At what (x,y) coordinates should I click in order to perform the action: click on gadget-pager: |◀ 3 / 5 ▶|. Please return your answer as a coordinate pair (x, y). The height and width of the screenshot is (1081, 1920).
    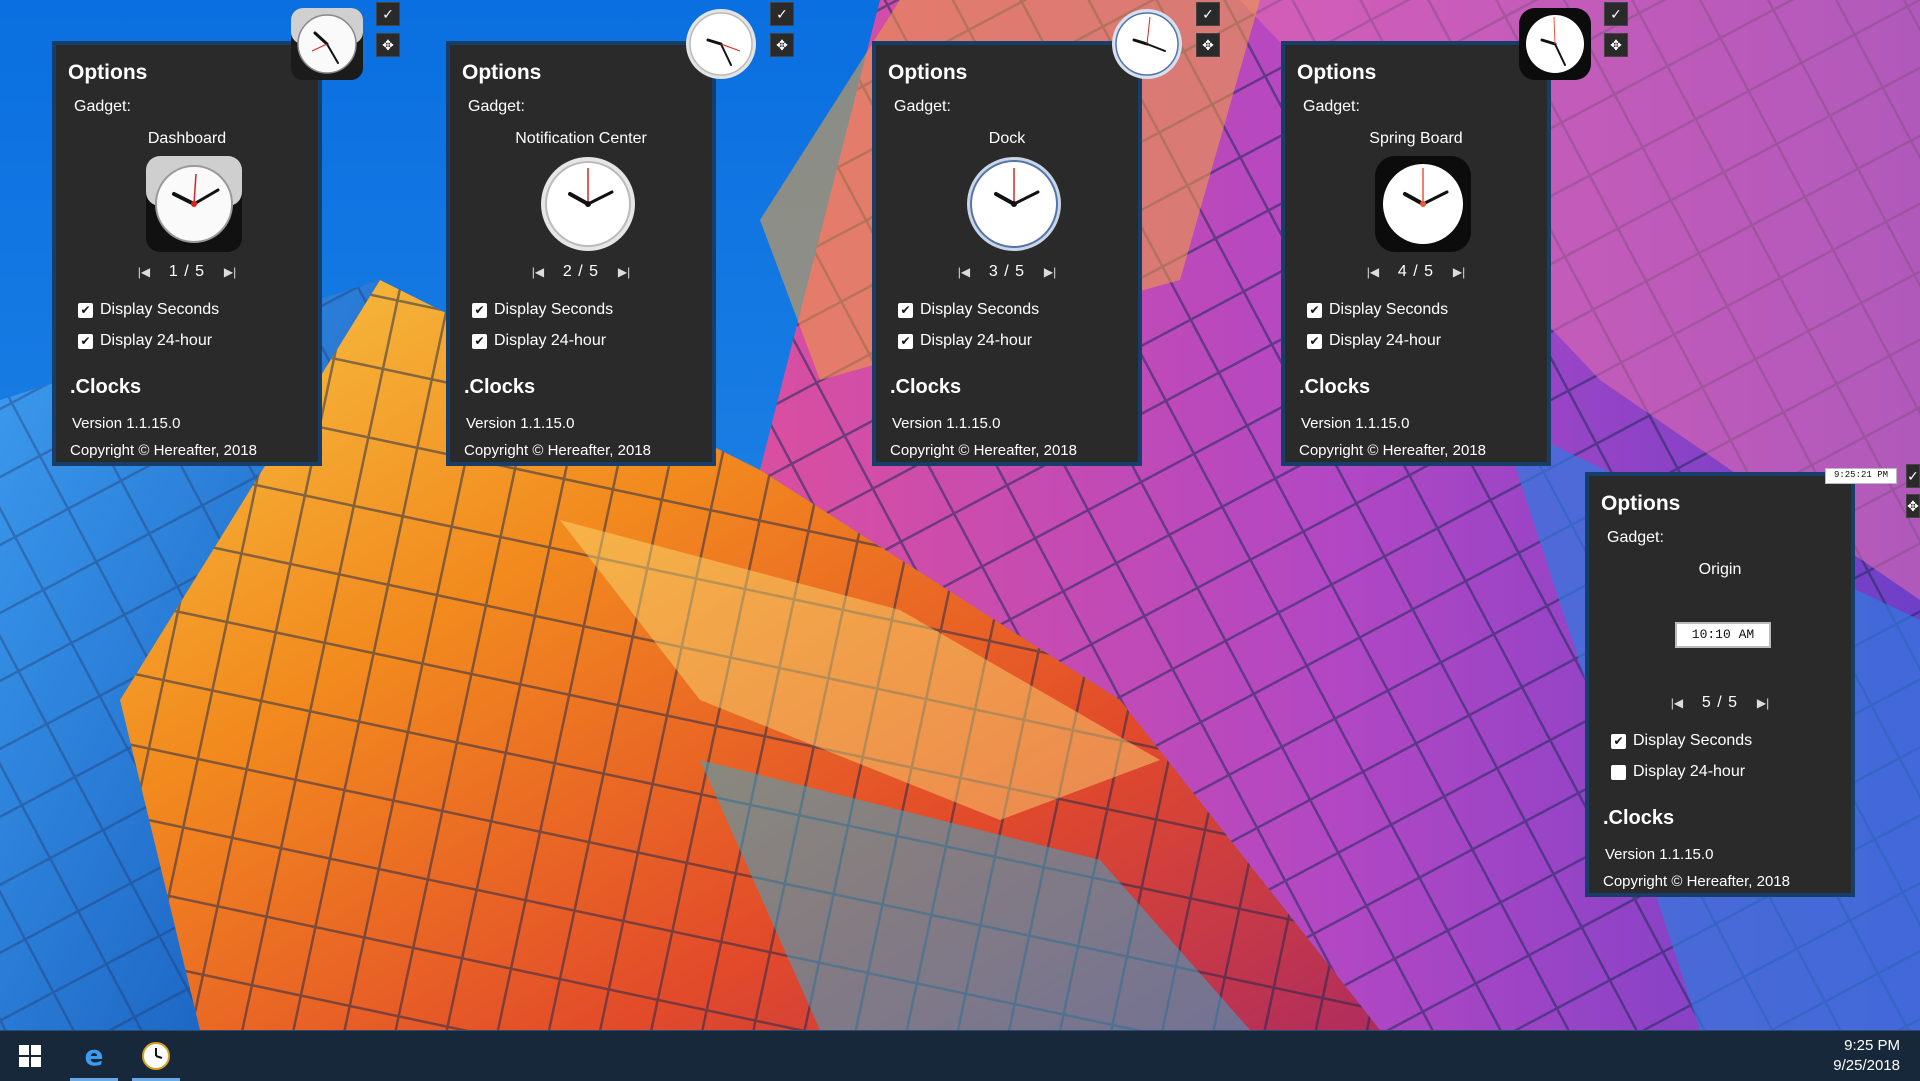
    Looking at the image, I should click on (1007, 272).